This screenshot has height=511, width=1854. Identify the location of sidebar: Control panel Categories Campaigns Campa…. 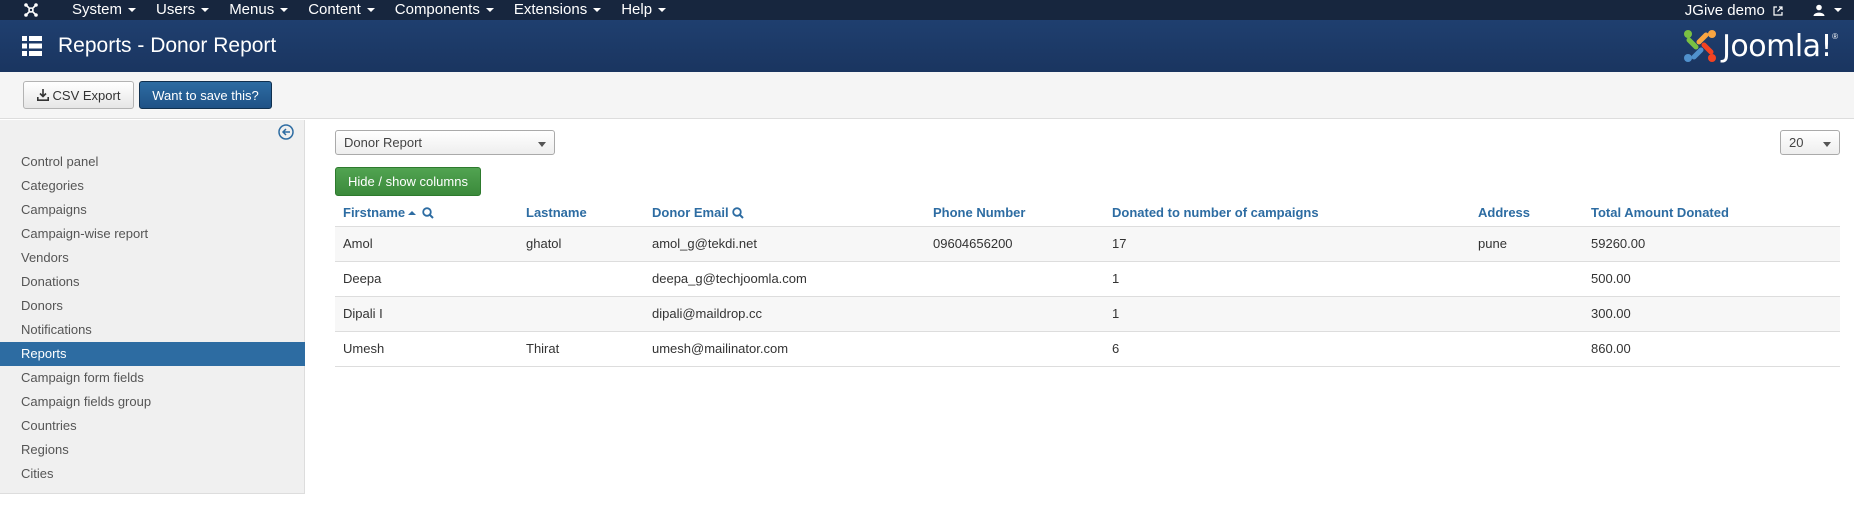
(152, 307).